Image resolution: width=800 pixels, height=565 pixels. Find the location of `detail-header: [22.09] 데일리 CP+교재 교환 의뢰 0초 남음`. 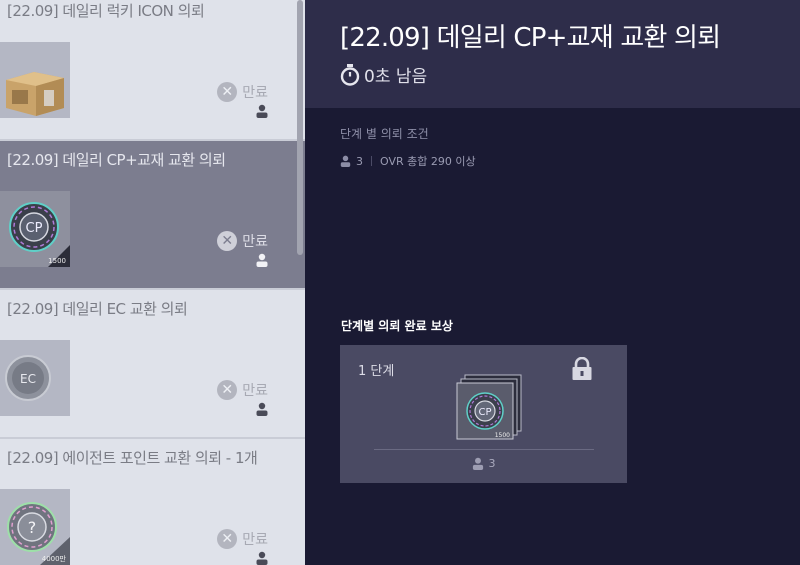

detail-header: [22.09] 데일리 CP+교재 교환 의뢰 0초 남음 is located at coordinates (552, 54).